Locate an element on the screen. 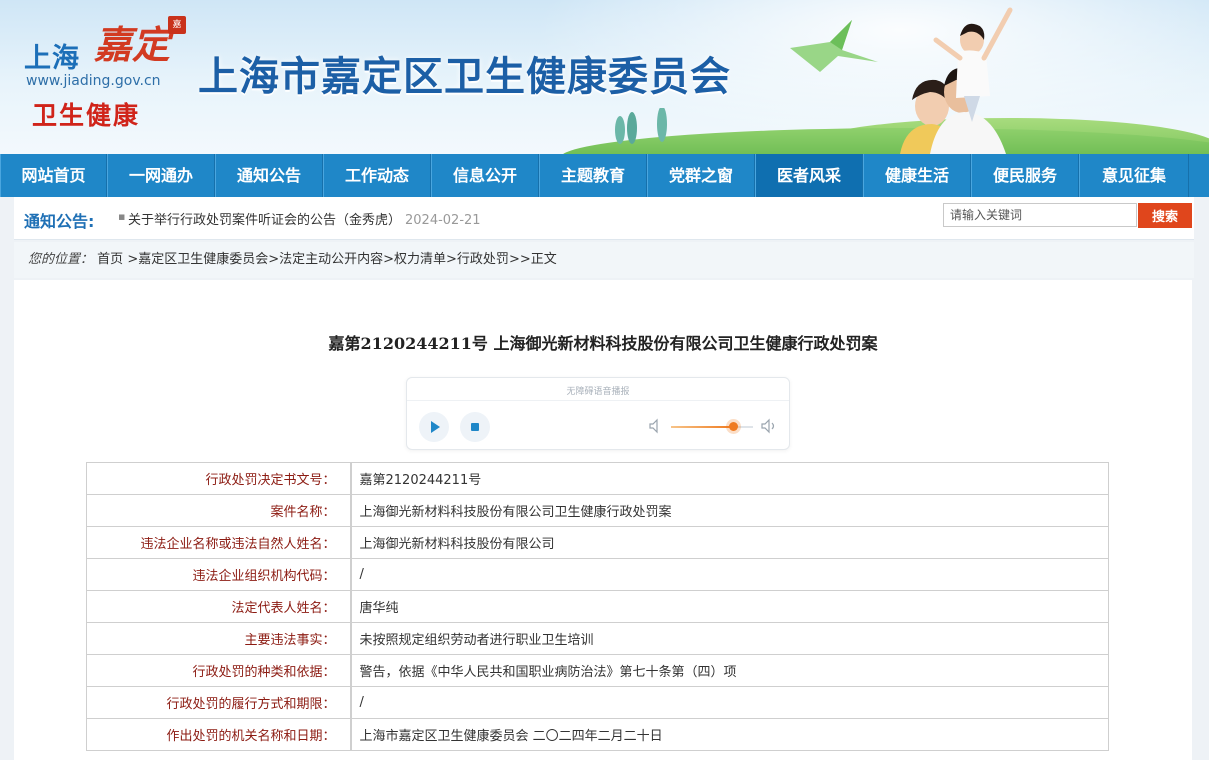 This screenshot has height=760, width=1209. breadcrumb-label: 您的位置： is located at coordinates (61, 259).